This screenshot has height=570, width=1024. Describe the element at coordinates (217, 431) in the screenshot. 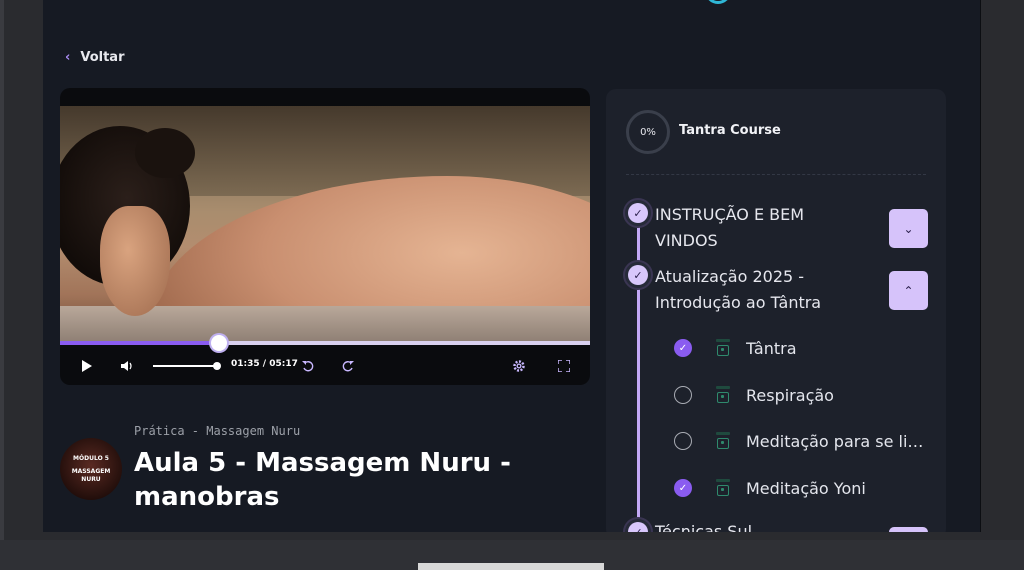

I see `lesson-category: Prática - Massagem Nuru` at that location.